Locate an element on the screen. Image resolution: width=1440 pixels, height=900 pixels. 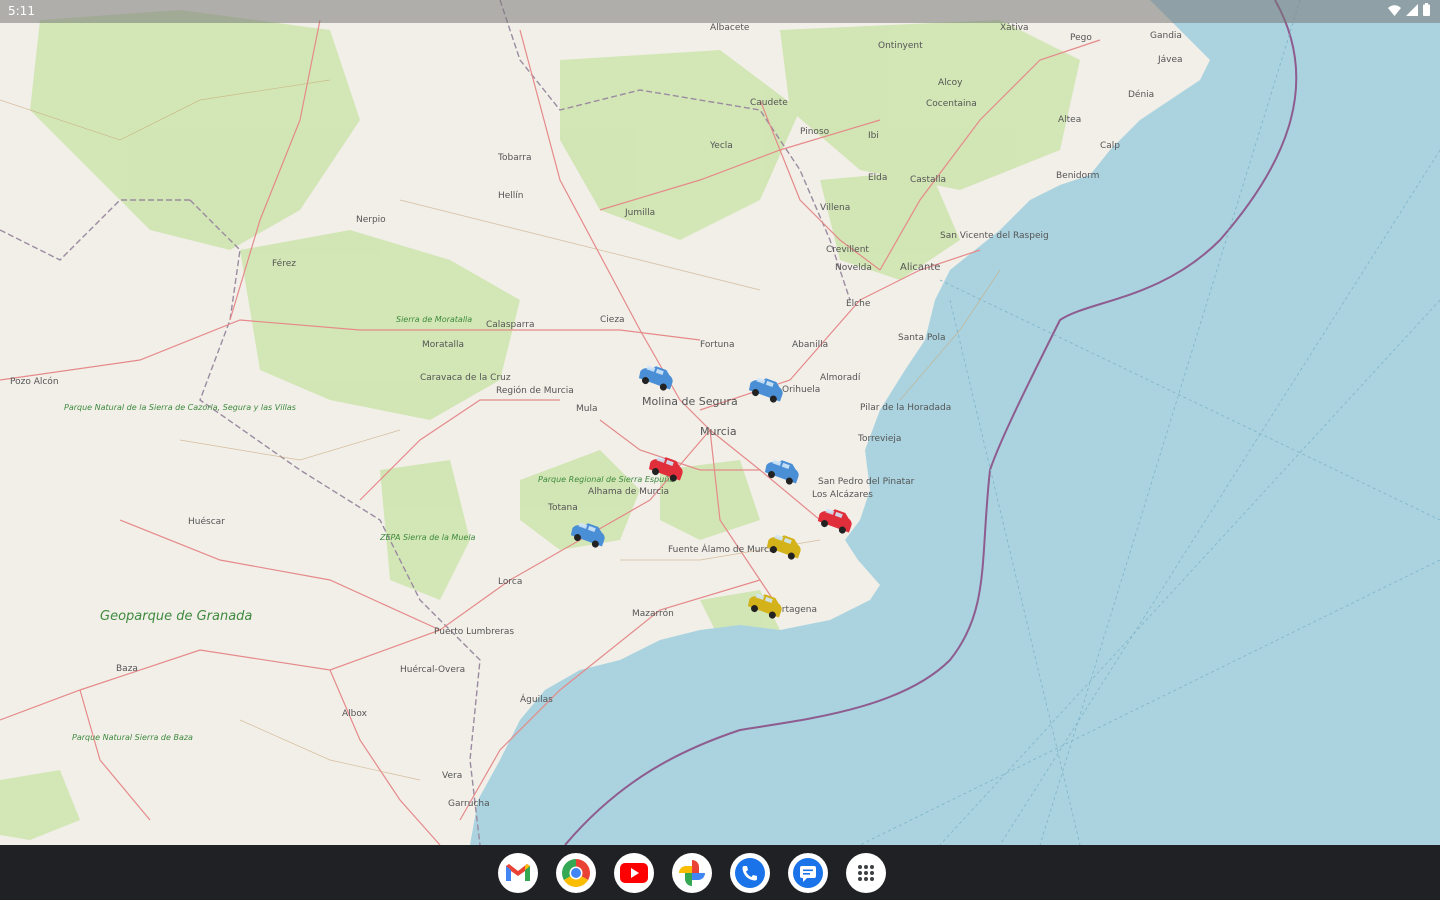
place-label: Murcia is located at coordinates (718, 431).